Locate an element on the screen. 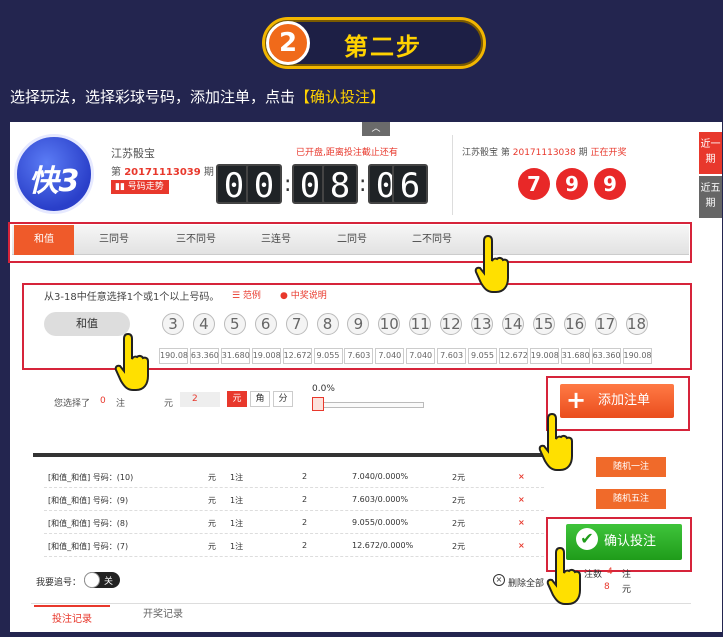 This screenshot has height=637, width=723. amount-field: 2 is located at coordinates (200, 399).